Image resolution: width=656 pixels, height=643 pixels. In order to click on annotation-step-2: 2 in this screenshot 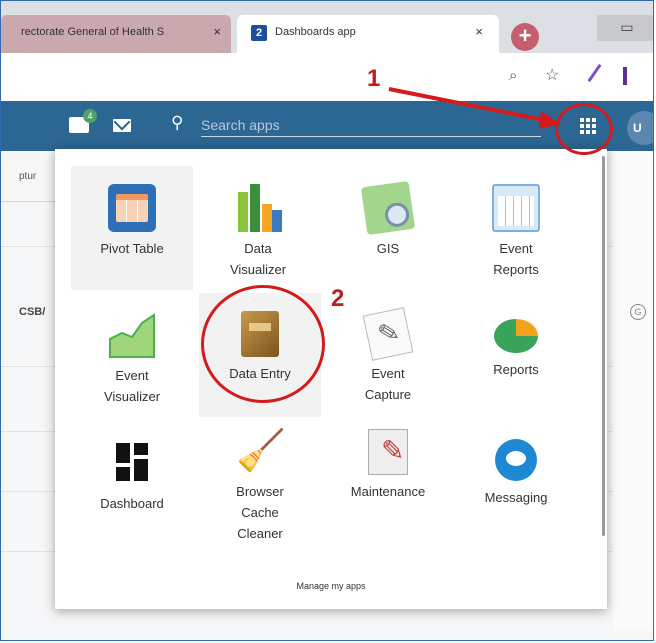, I will do `click(338, 298)`.